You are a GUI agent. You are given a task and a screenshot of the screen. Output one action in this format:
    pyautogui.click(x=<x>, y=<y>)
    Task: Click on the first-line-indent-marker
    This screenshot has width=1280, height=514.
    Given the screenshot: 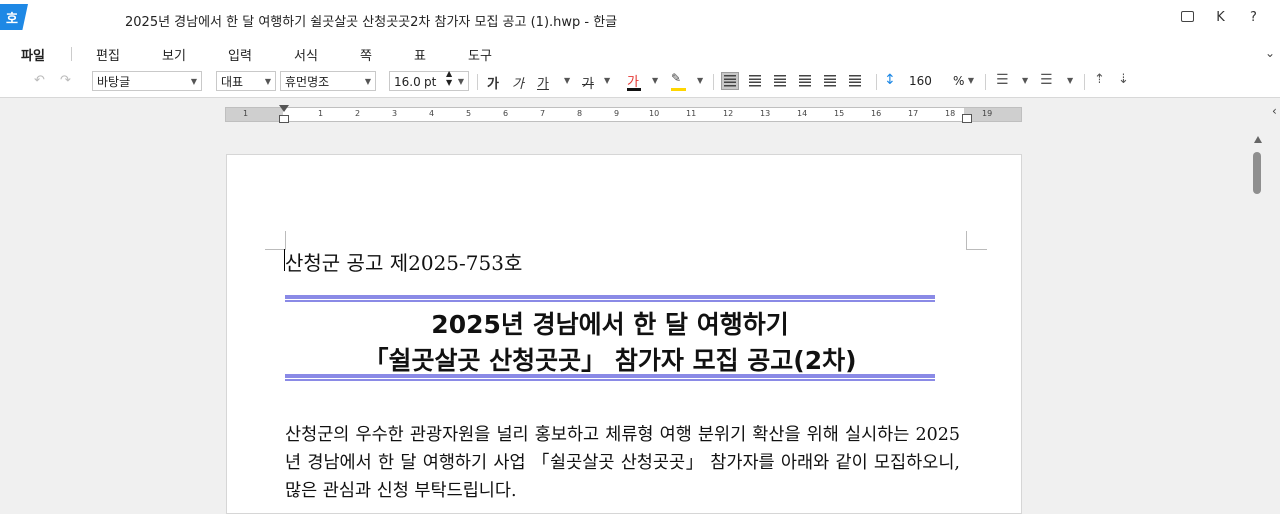 What is the action you would take?
    pyautogui.click(x=284, y=108)
    